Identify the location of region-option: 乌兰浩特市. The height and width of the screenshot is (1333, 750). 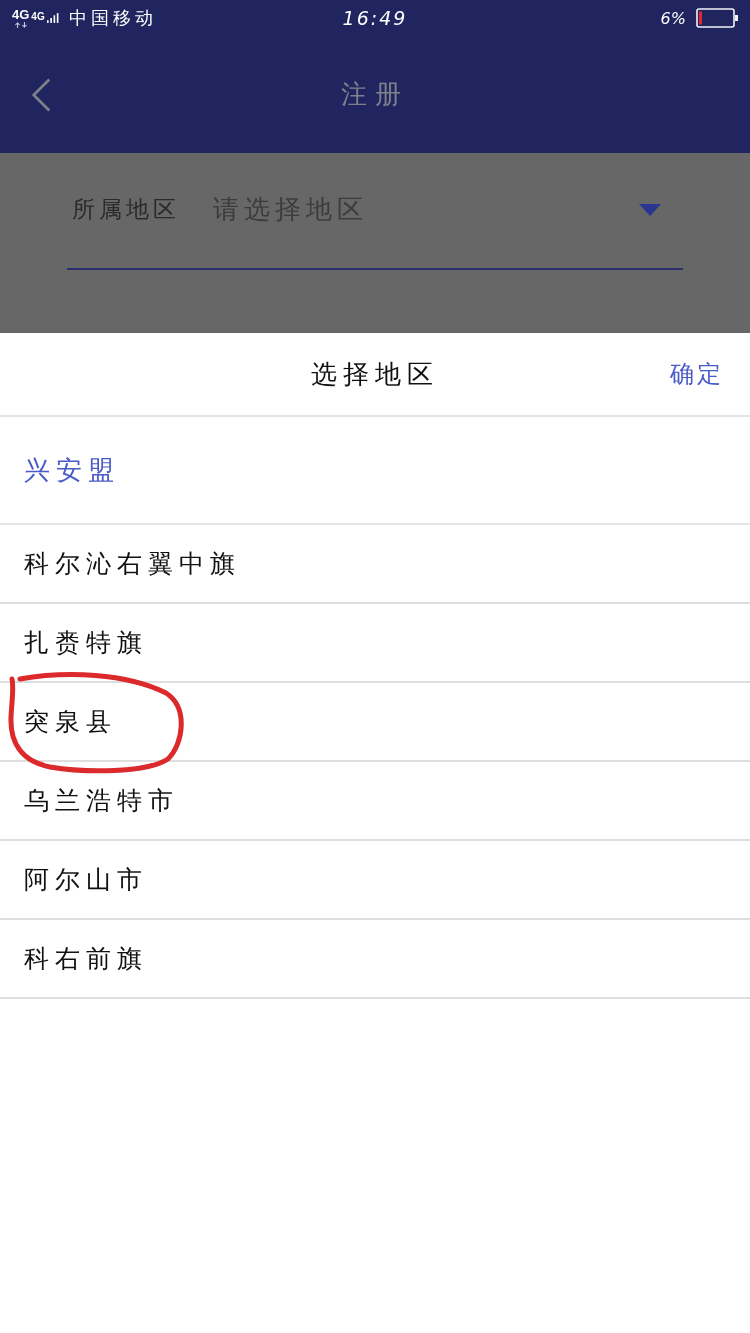
(101, 800).